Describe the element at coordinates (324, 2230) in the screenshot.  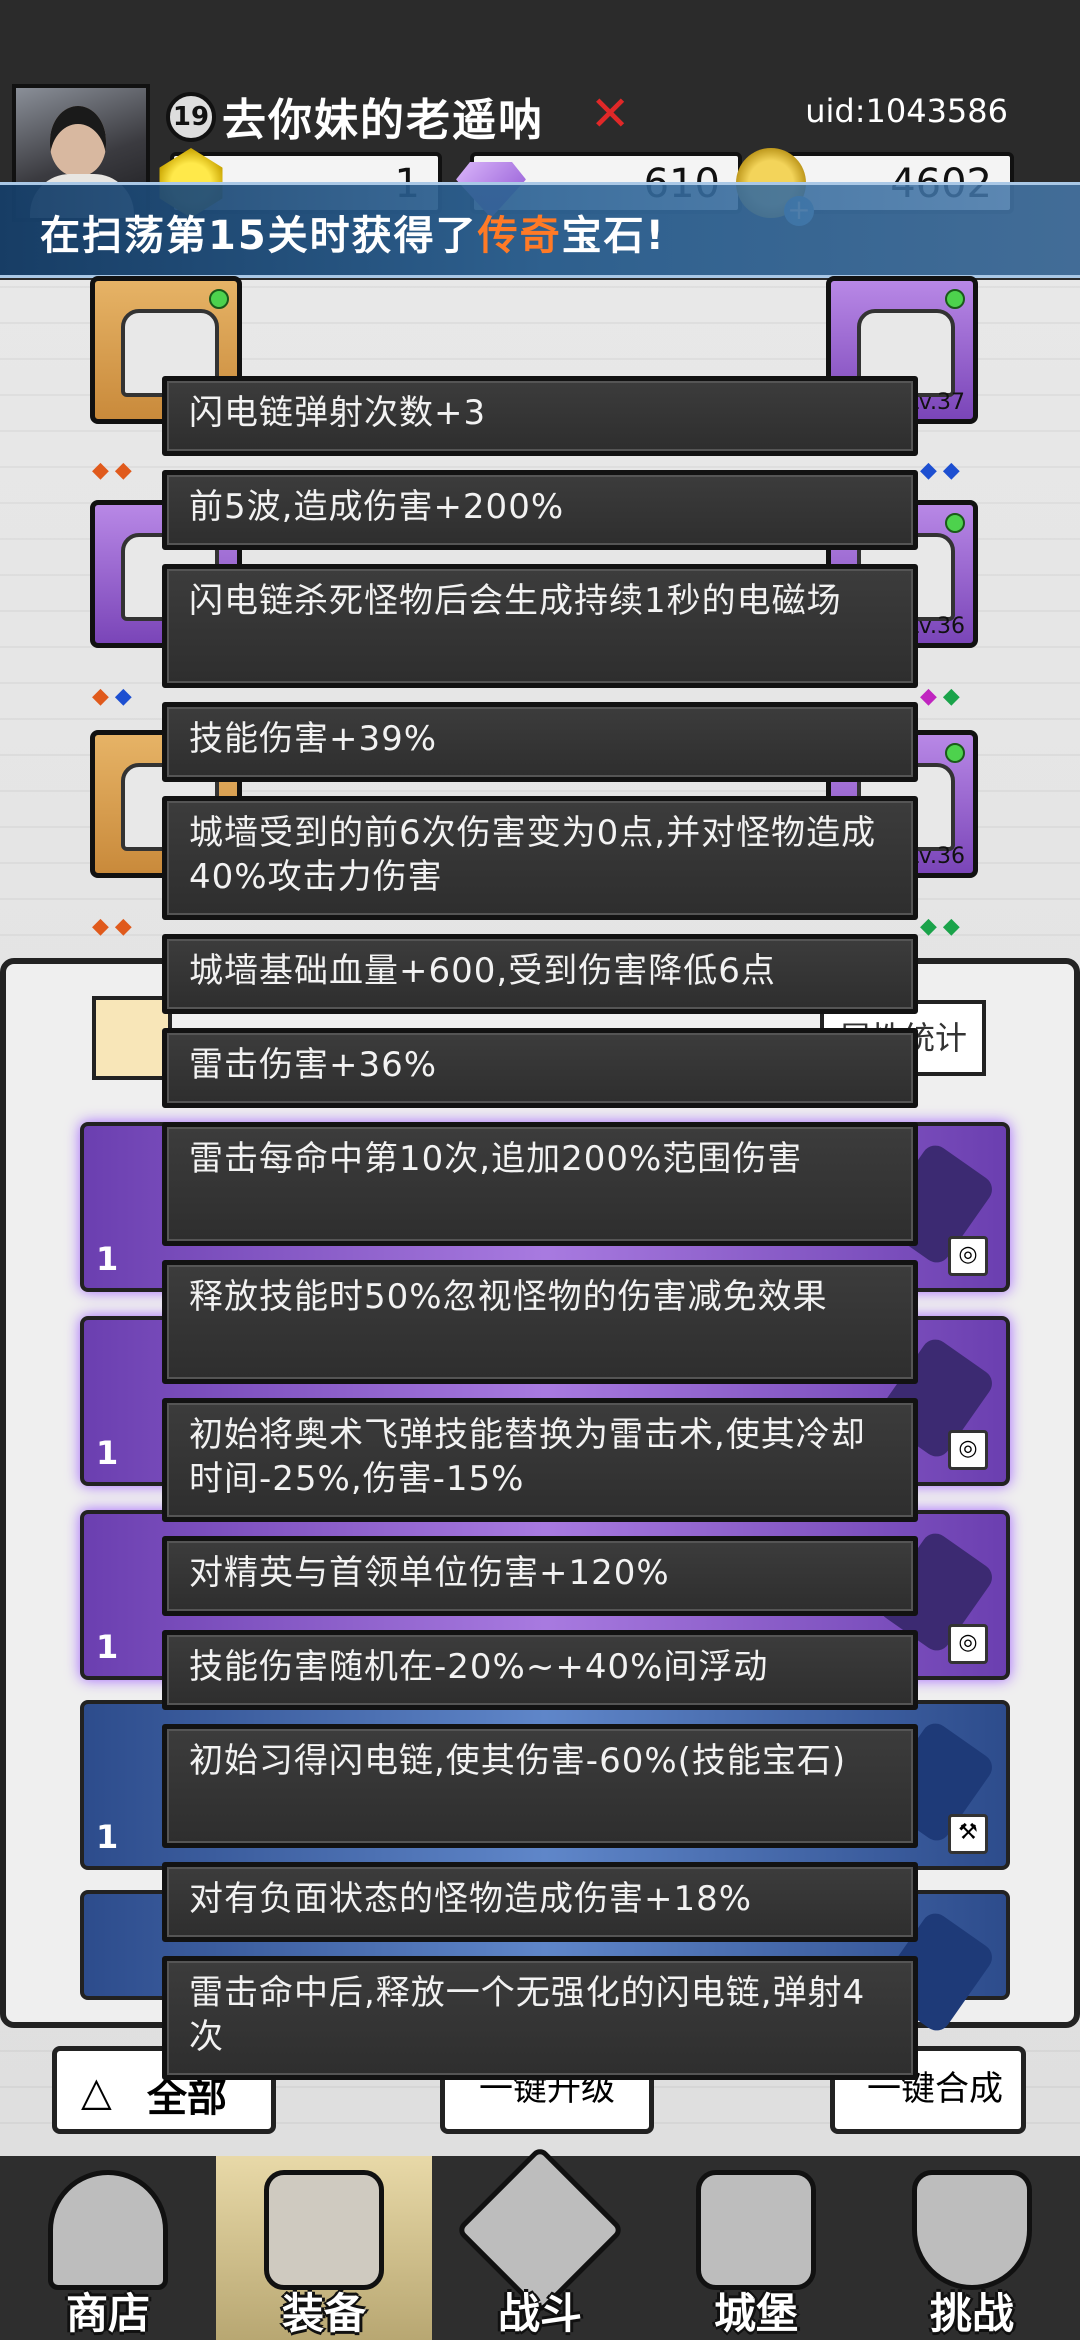
I see `backpack-icon` at that location.